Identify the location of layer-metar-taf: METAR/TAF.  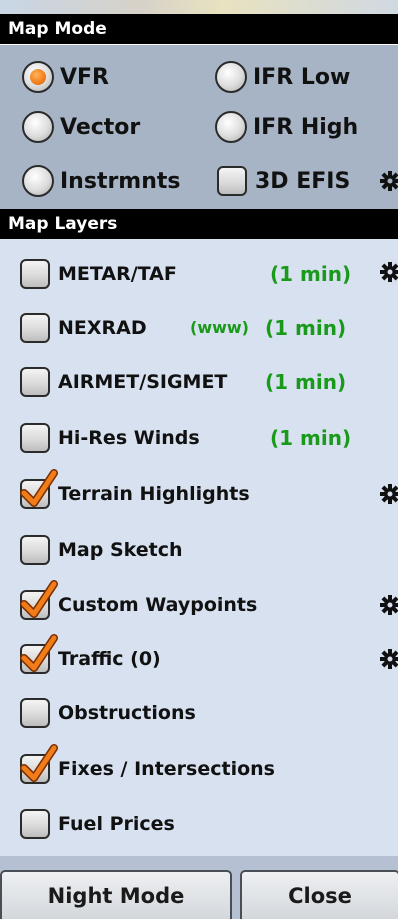
(98, 274).